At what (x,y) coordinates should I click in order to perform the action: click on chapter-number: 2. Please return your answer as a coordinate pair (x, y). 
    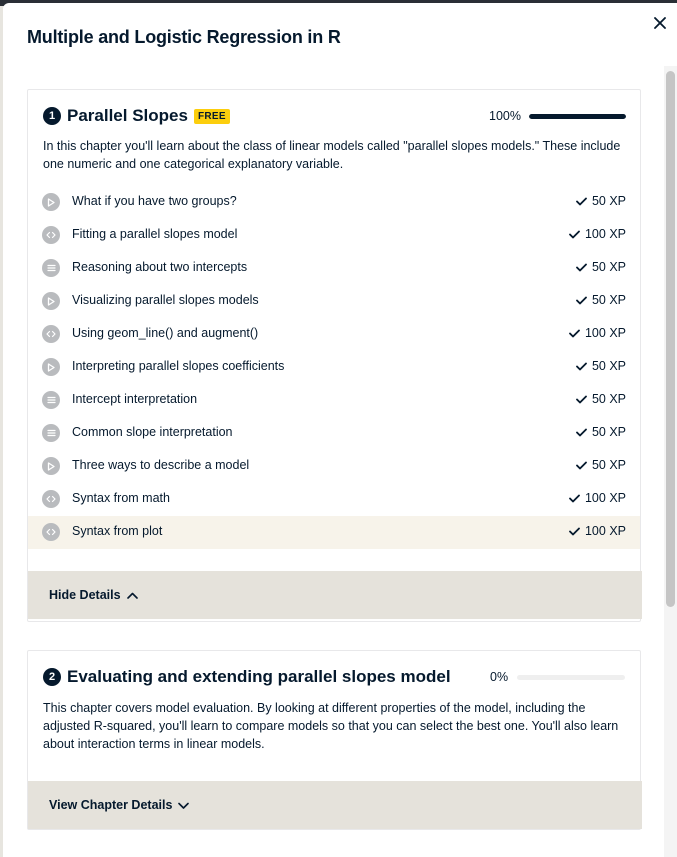
    Looking at the image, I should click on (52, 677).